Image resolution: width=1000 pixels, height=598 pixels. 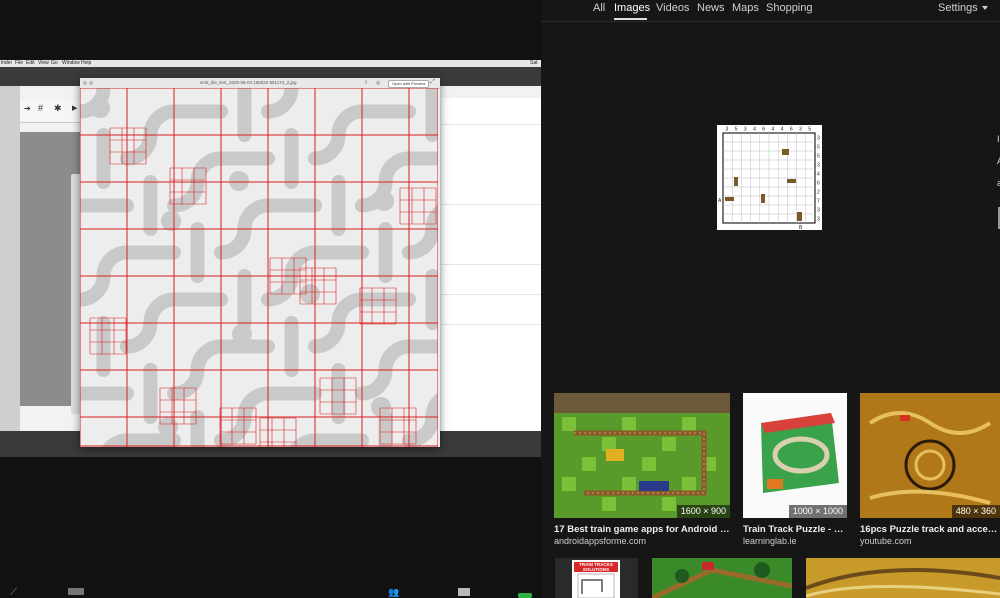 I want to click on play-icon: ▶, so click(x=74, y=108).